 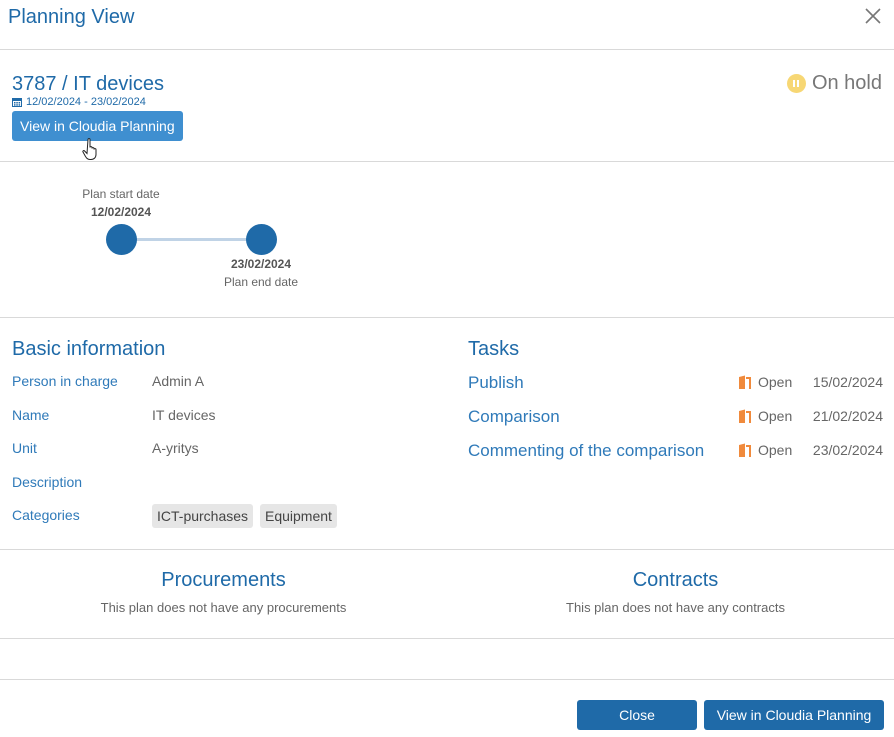 I want to click on person-in-charge-label: Person in charge, so click(x=65, y=381).